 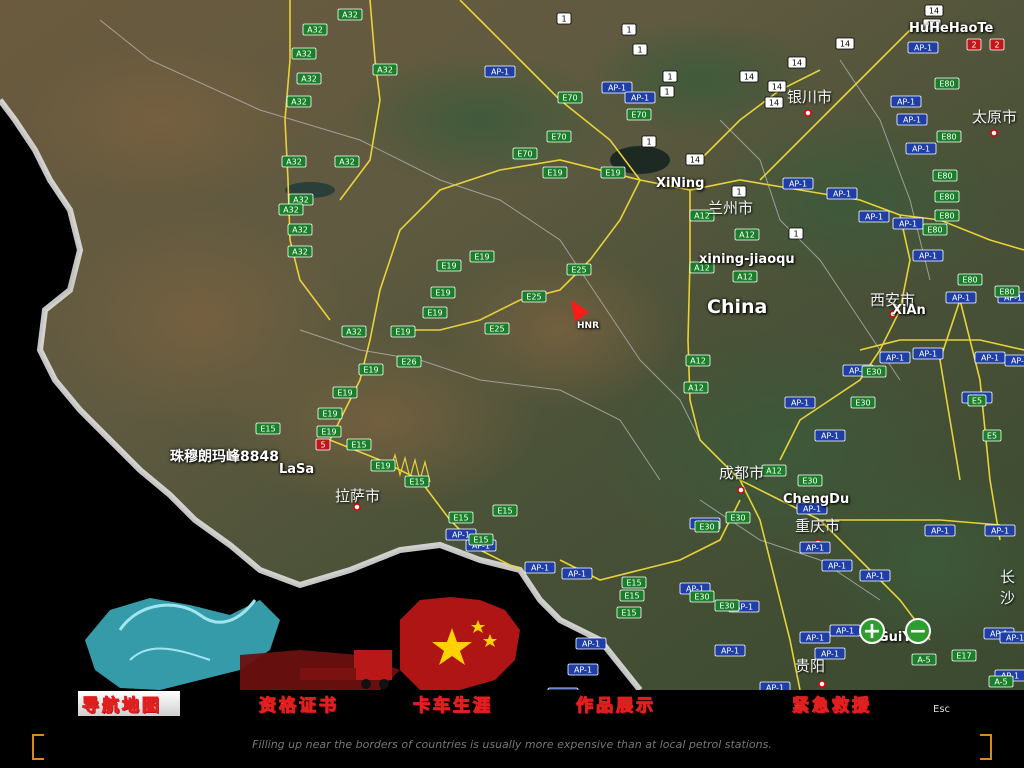 What do you see at coordinates (129, 704) in the screenshot?
I see `menu-nav-map: 导航地图` at bounding box center [129, 704].